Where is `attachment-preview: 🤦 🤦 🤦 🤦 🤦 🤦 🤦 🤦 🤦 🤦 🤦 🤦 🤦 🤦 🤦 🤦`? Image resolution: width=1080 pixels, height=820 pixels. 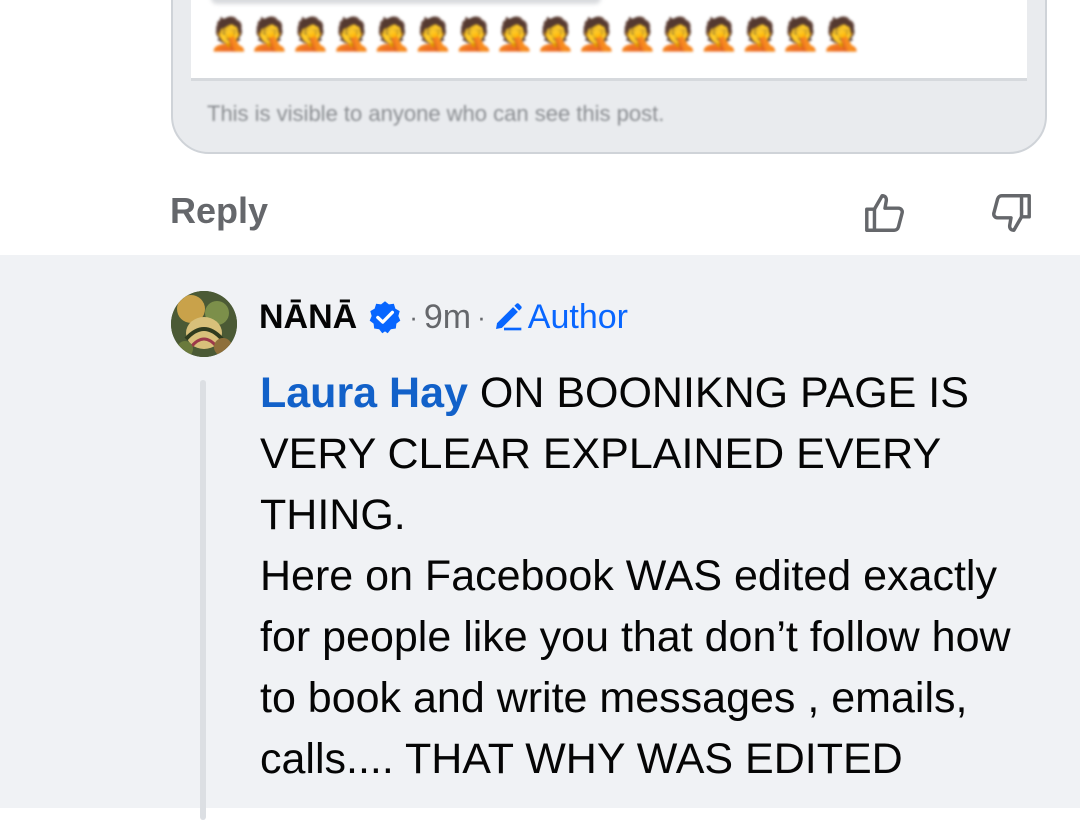 attachment-preview: 🤦 🤦 🤦 🤦 🤦 🤦 🤦 🤦 🤦 🤦 🤦 🤦 🤦 🤦 🤦 🤦 is located at coordinates (609, 40).